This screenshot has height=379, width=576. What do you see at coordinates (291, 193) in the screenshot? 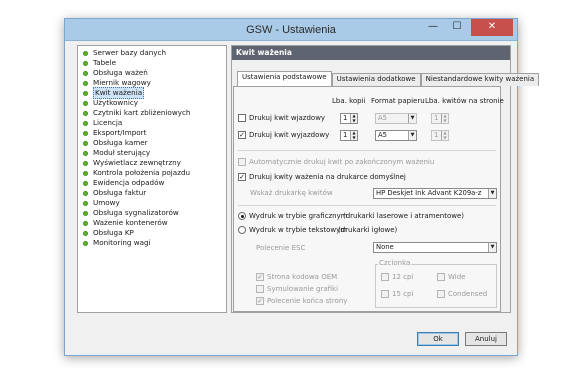
I see `printer-label: Wskaż drukarkę kwitów` at bounding box center [291, 193].